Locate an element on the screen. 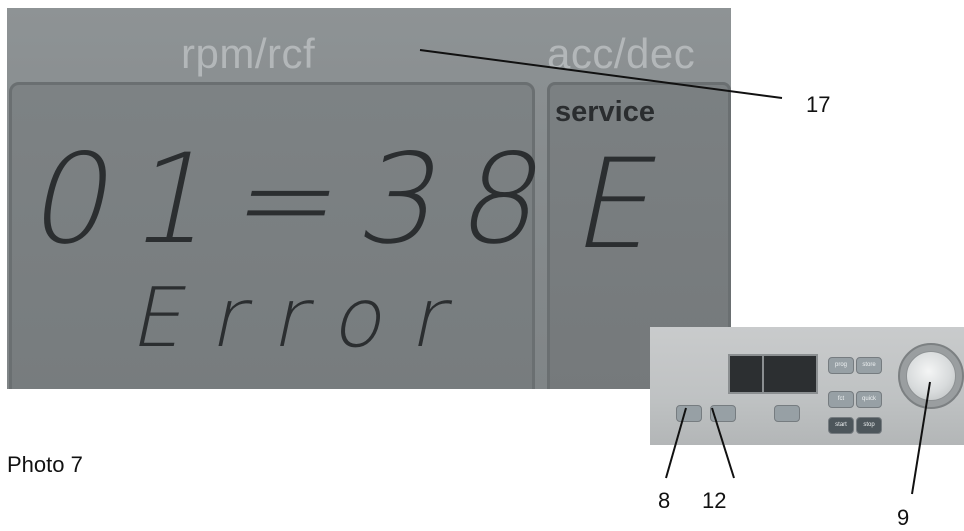 This screenshot has height=531, width=964. callout-17: 17 is located at coordinates (818, 104).